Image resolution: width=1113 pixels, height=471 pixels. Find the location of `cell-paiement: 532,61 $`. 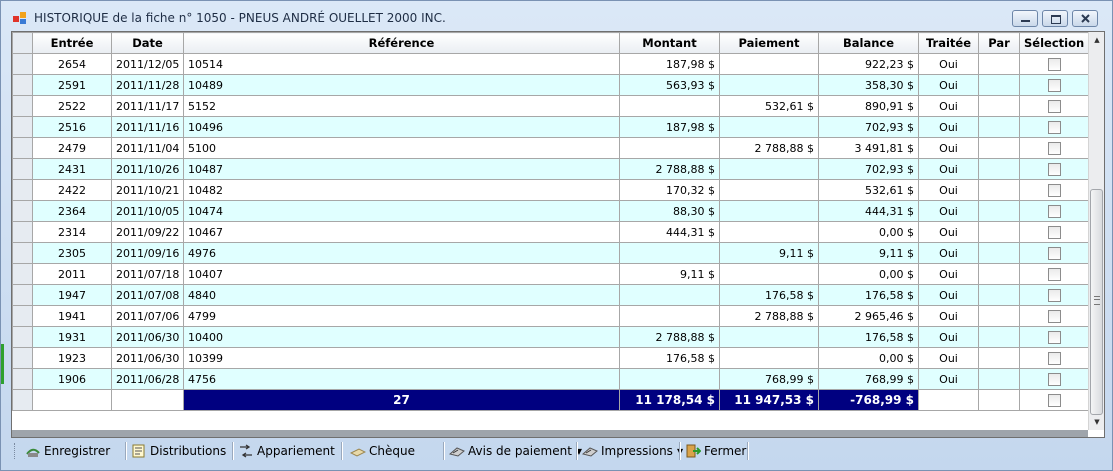

cell-paiement: 532,61 $ is located at coordinates (769, 106).